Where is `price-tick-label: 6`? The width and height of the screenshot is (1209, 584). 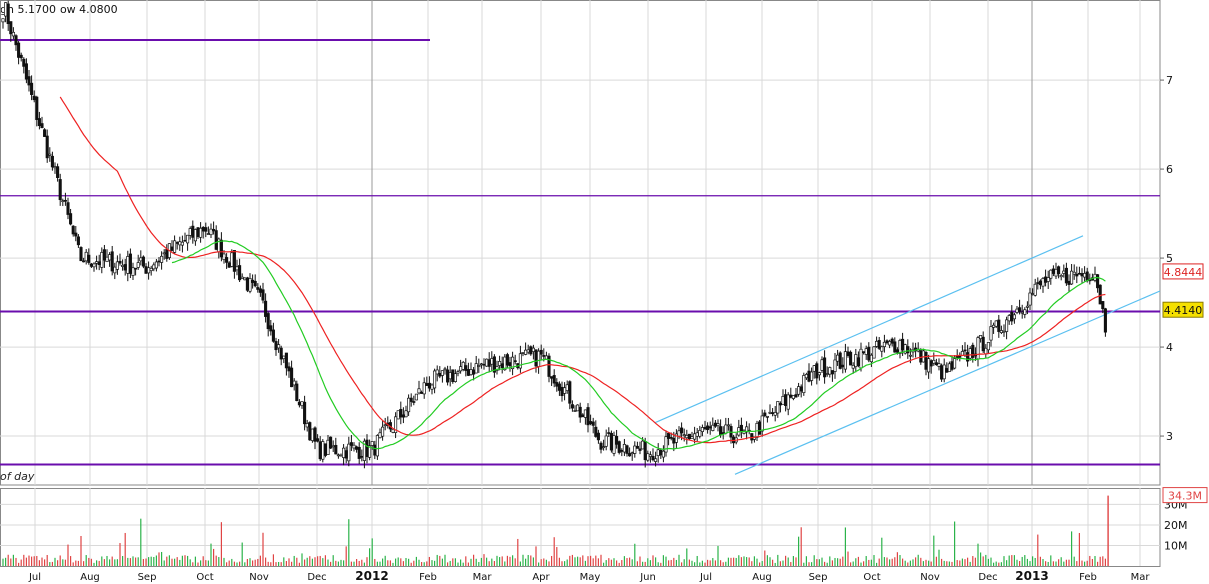 price-tick-label: 6 is located at coordinates (1169, 169).